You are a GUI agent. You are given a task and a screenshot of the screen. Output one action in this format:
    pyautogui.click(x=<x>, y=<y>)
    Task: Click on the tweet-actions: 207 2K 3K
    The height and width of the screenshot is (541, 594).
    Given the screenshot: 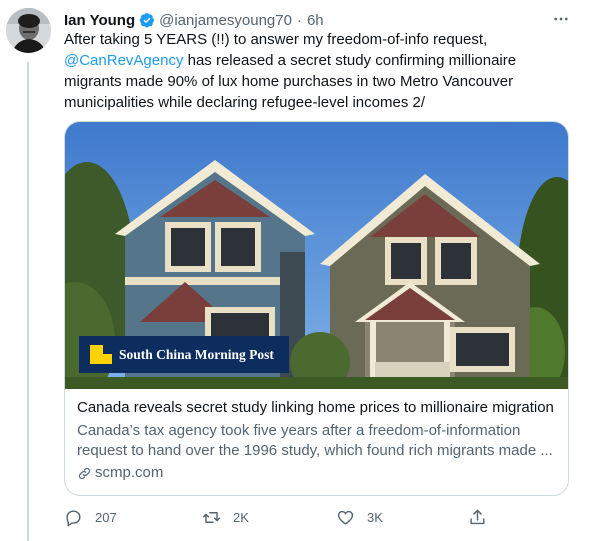 What is the action you would take?
    pyautogui.click(x=284, y=519)
    